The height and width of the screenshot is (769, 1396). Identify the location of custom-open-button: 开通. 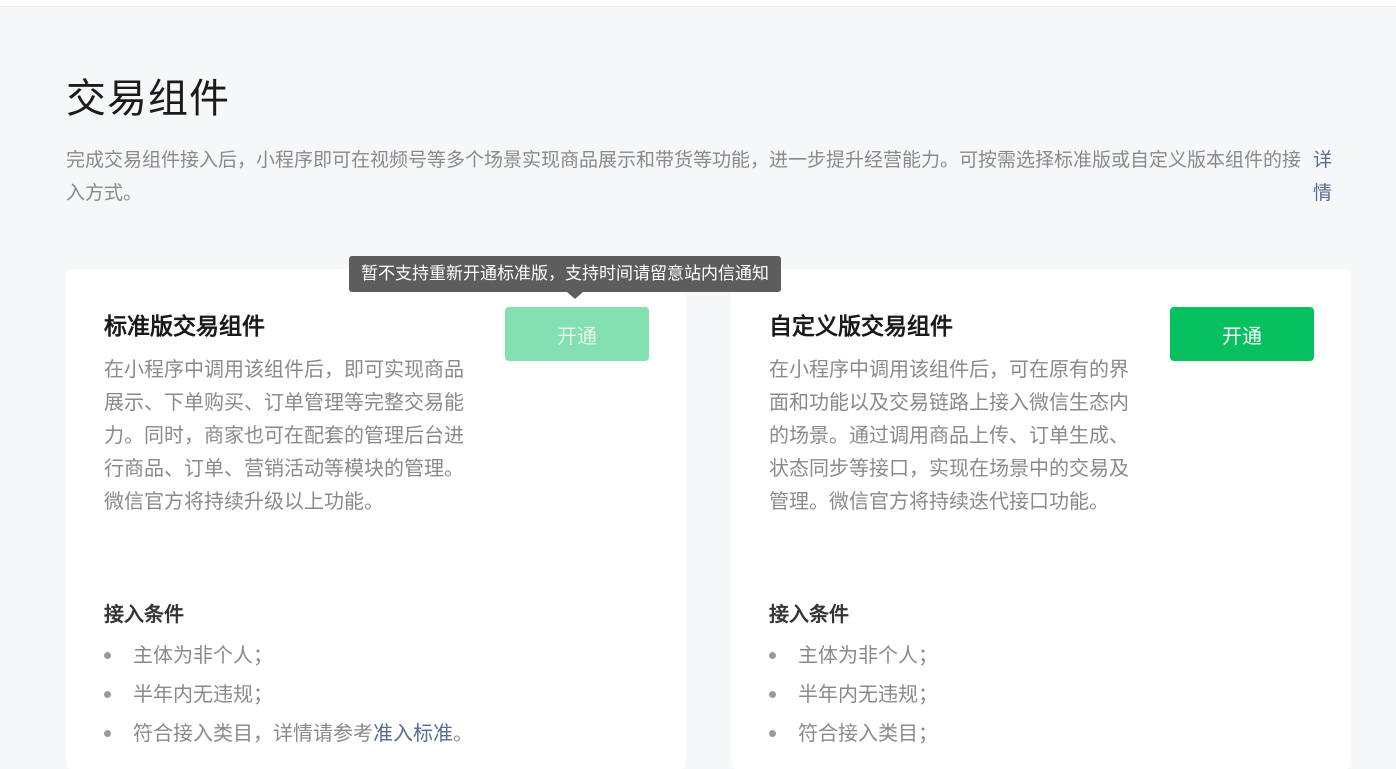
(1242, 334).